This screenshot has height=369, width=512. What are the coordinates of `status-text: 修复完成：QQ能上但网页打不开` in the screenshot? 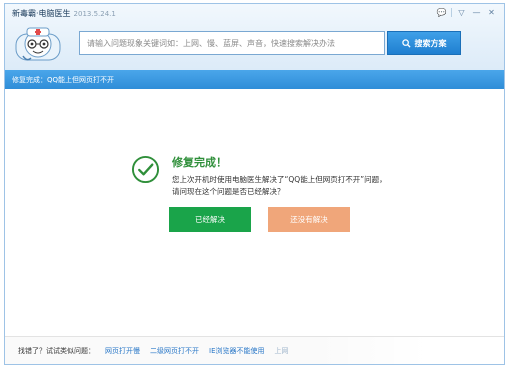 It's located at (63, 80).